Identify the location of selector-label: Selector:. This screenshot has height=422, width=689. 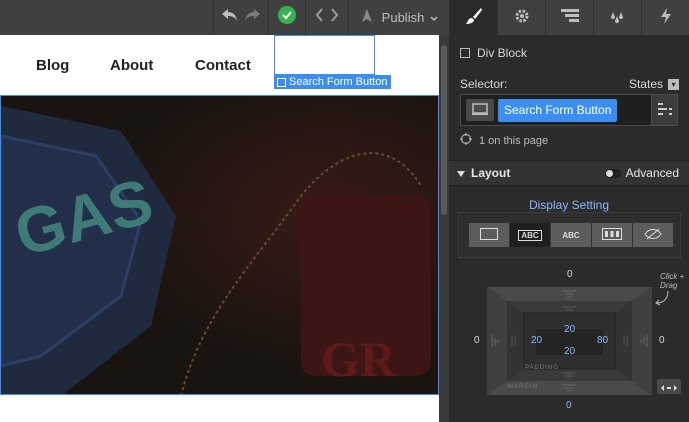
(484, 84).